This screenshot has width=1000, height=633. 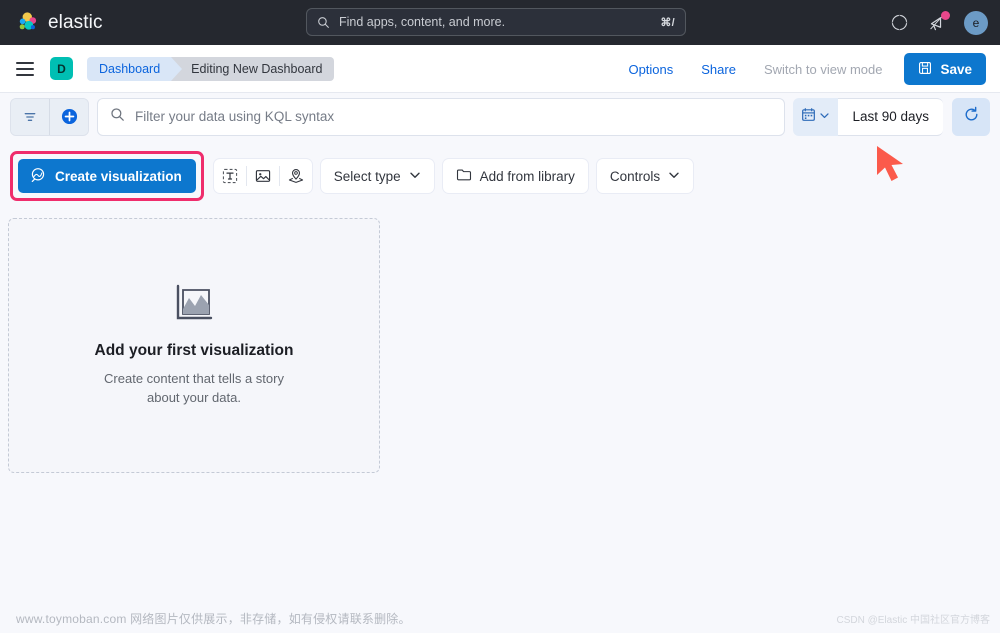 I want to click on breadcrumb-label: Editing New Dashboard, so click(x=257, y=68).